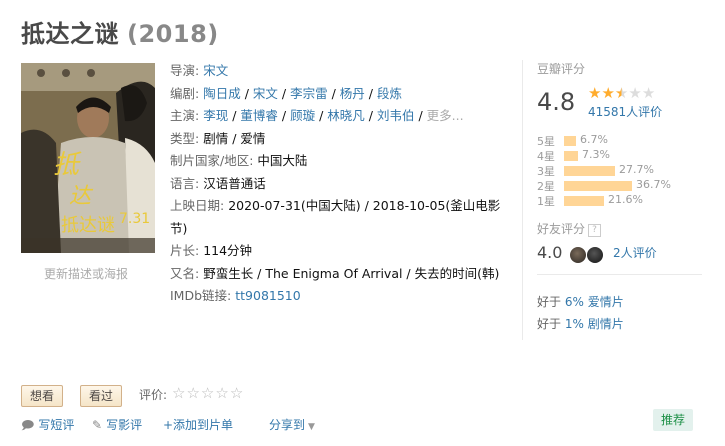 The width and height of the screenshot is (725, 446). Describe the element at coordinates (185, 183) in the screenshot. I see `language-label: 语言:` at that location.